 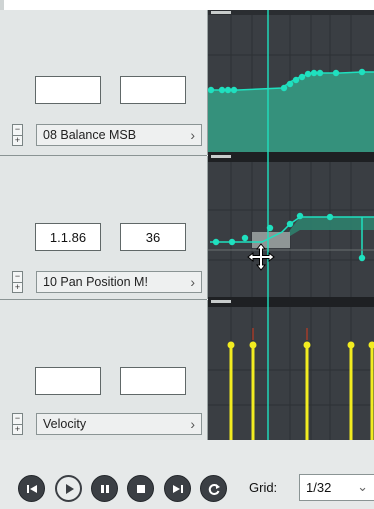 I want to click on skip-back-icon, so click(x=31, y=488).